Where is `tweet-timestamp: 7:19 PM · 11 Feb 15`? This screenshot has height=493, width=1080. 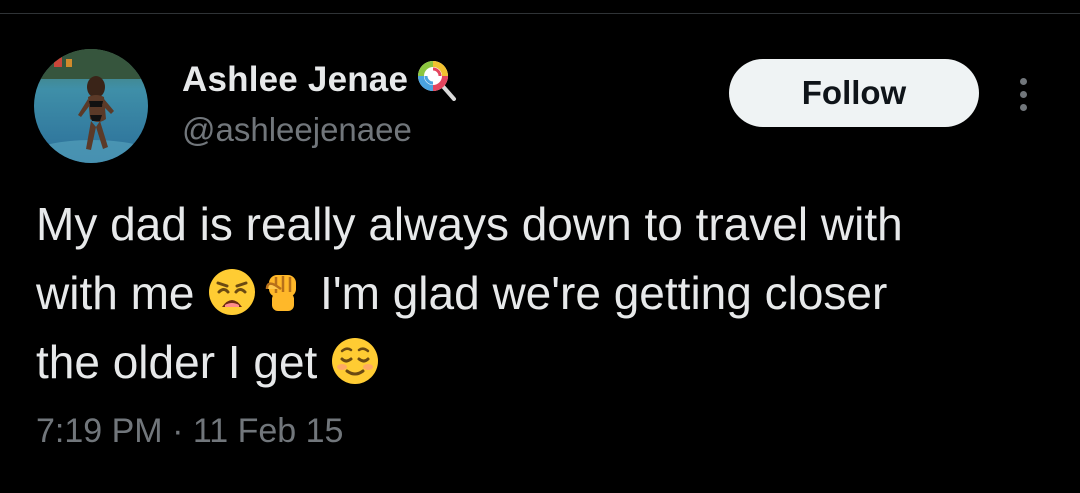
tweet-timestamp: 7:19 PM · 11 Feb 15 is located at coordinates (189, 431).